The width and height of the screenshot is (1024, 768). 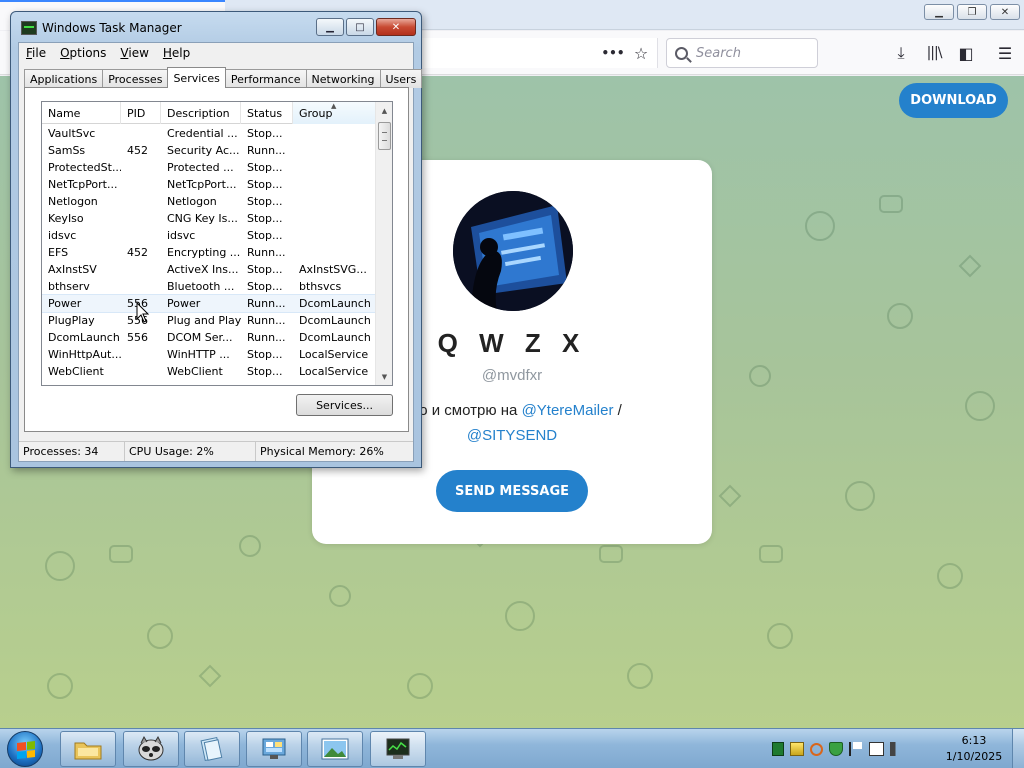 I want to click on cell-pid: 452, so click(x=137, y=150).